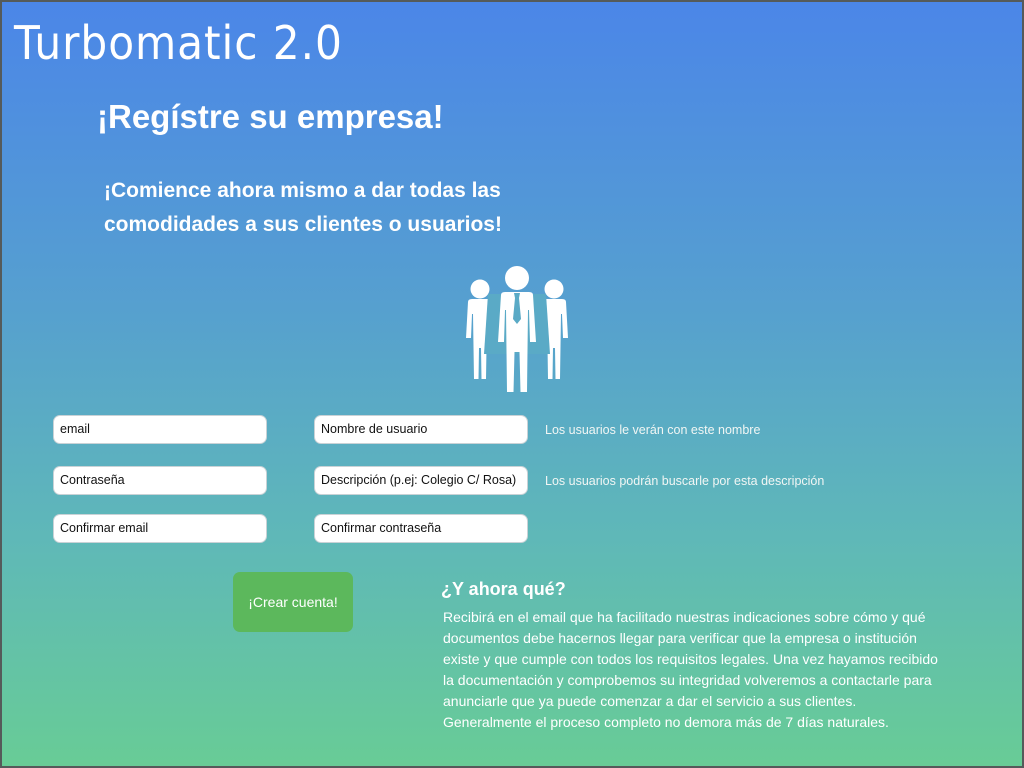 The height and width of the screenshot is (768, 1024). What do you see at coordinates (421, 429) in the screenshot?
I see `username-field: Nombre de usuario` at bounding box center [421, 429].